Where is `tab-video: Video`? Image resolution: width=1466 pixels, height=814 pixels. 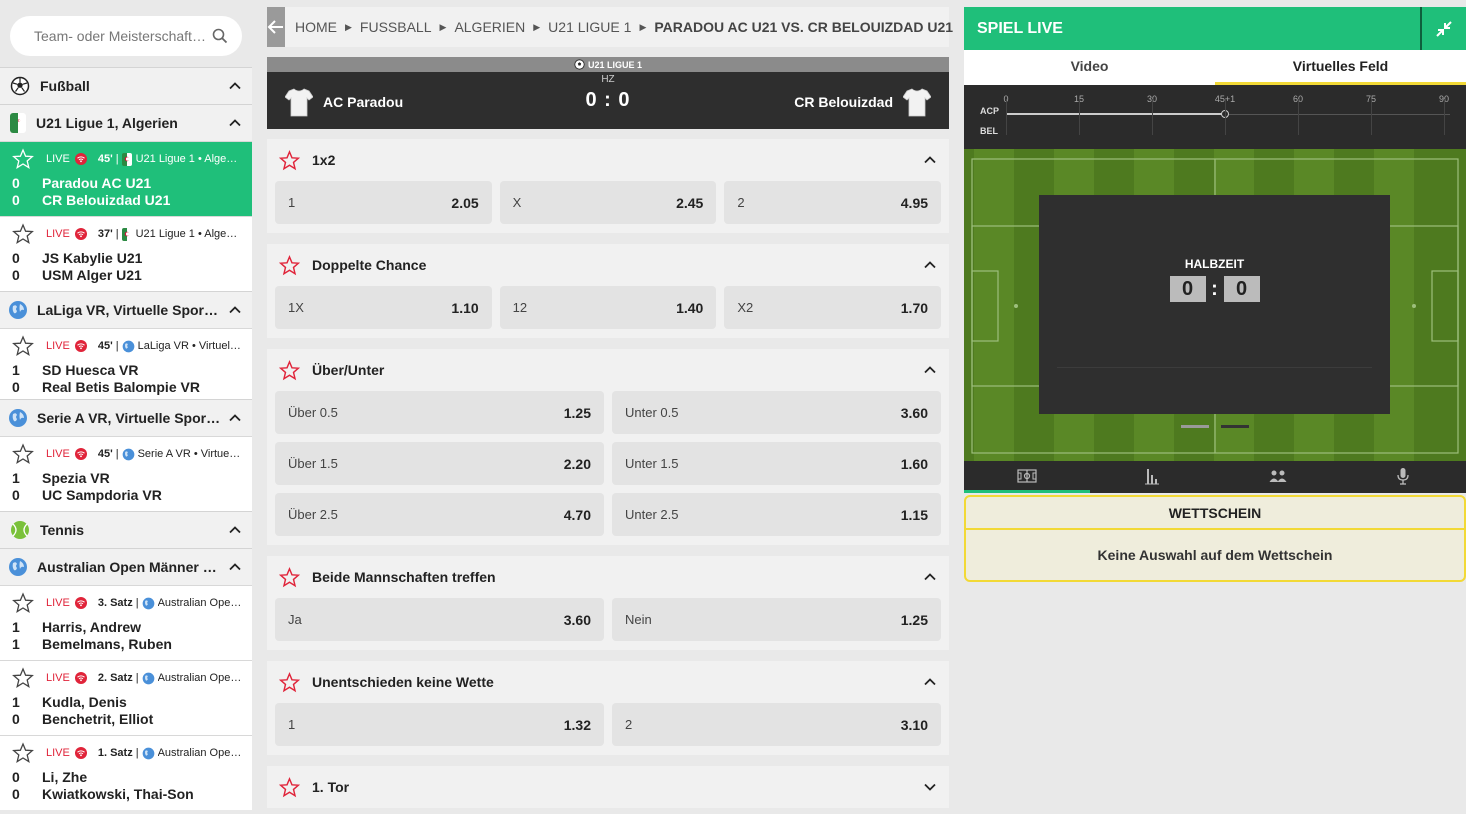
tab-video: Video is located at coordinates (1089, 67).